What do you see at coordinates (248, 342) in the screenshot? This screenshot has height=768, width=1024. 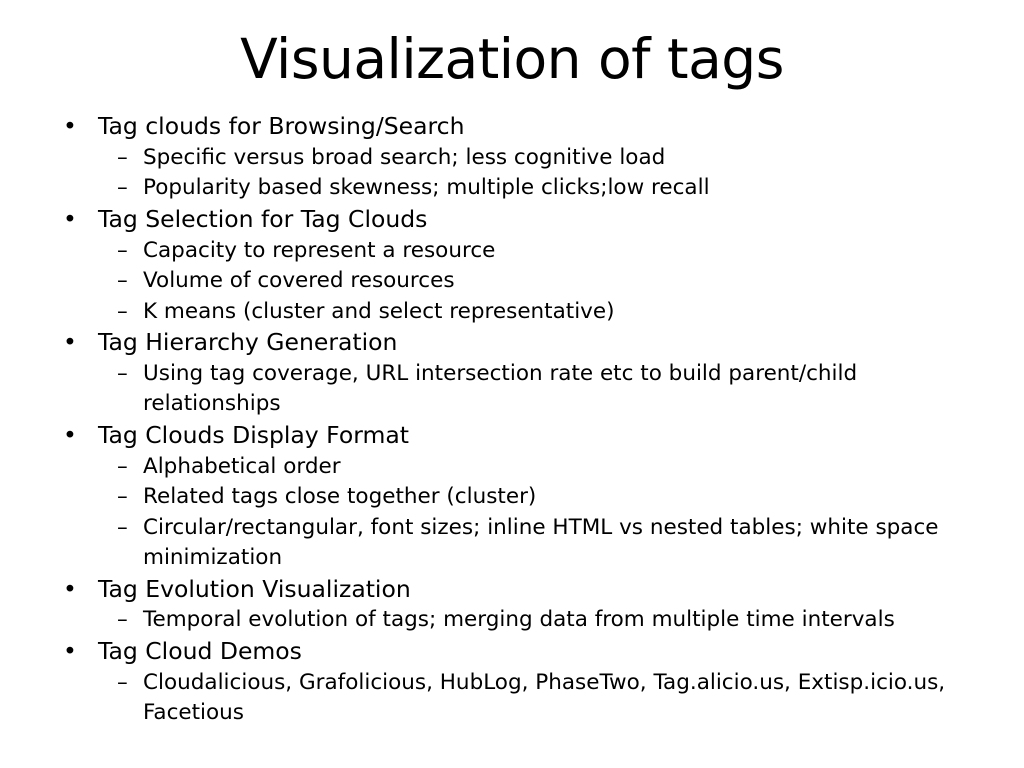 I see `bullet-text: Tag Hierarchy Generation` at bounding box center [248, 342].